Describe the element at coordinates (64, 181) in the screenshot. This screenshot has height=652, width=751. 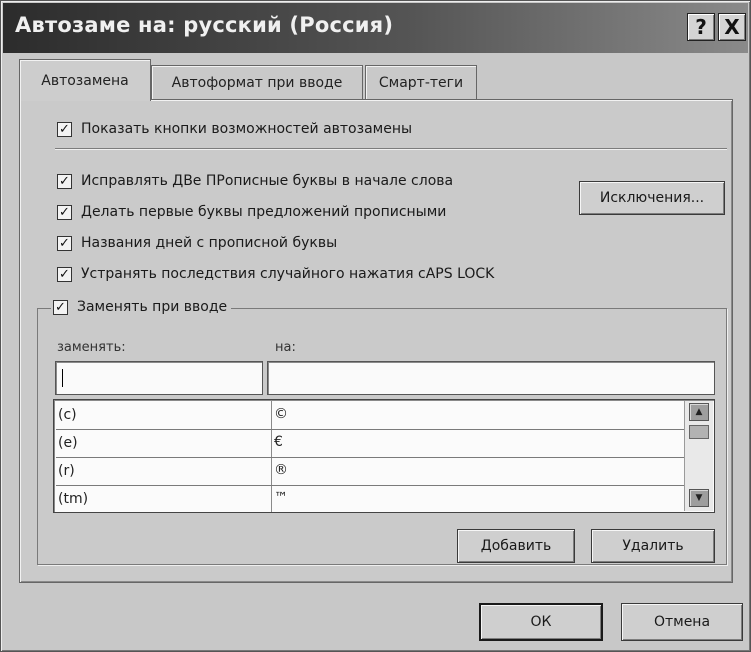
I see `two-caps-checkbox: ✓` at that location.